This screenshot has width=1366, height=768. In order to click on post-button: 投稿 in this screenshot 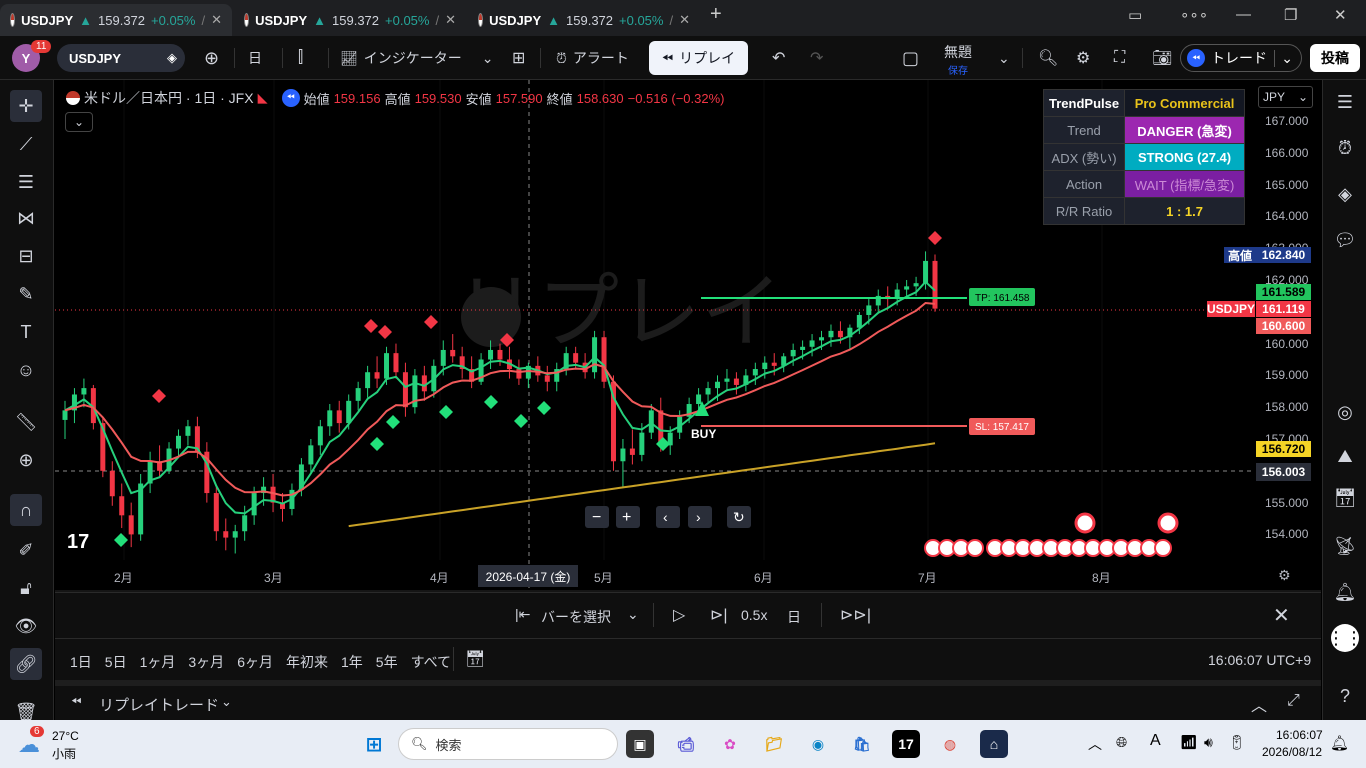, I will do `click(1335, 58)`.